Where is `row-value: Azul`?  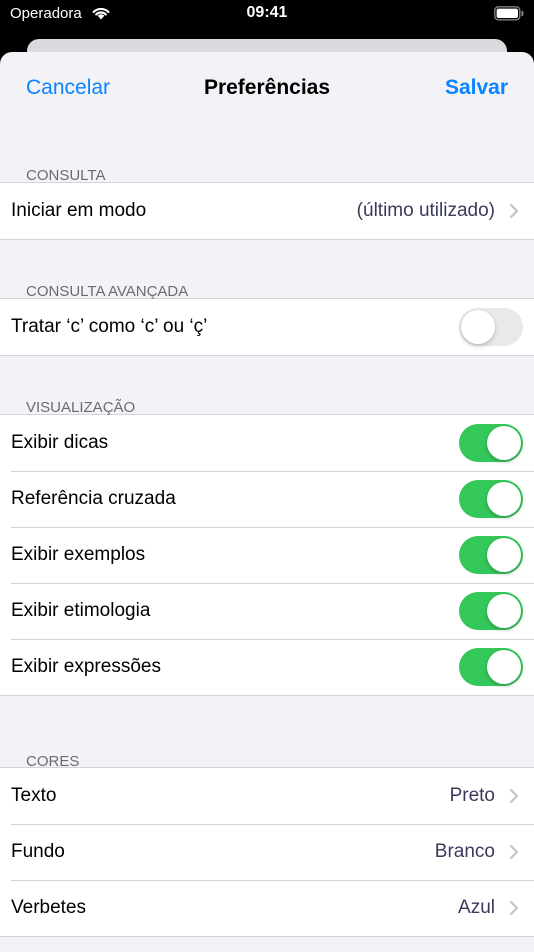
row-value: Azul is located at coordinates (476, 907).